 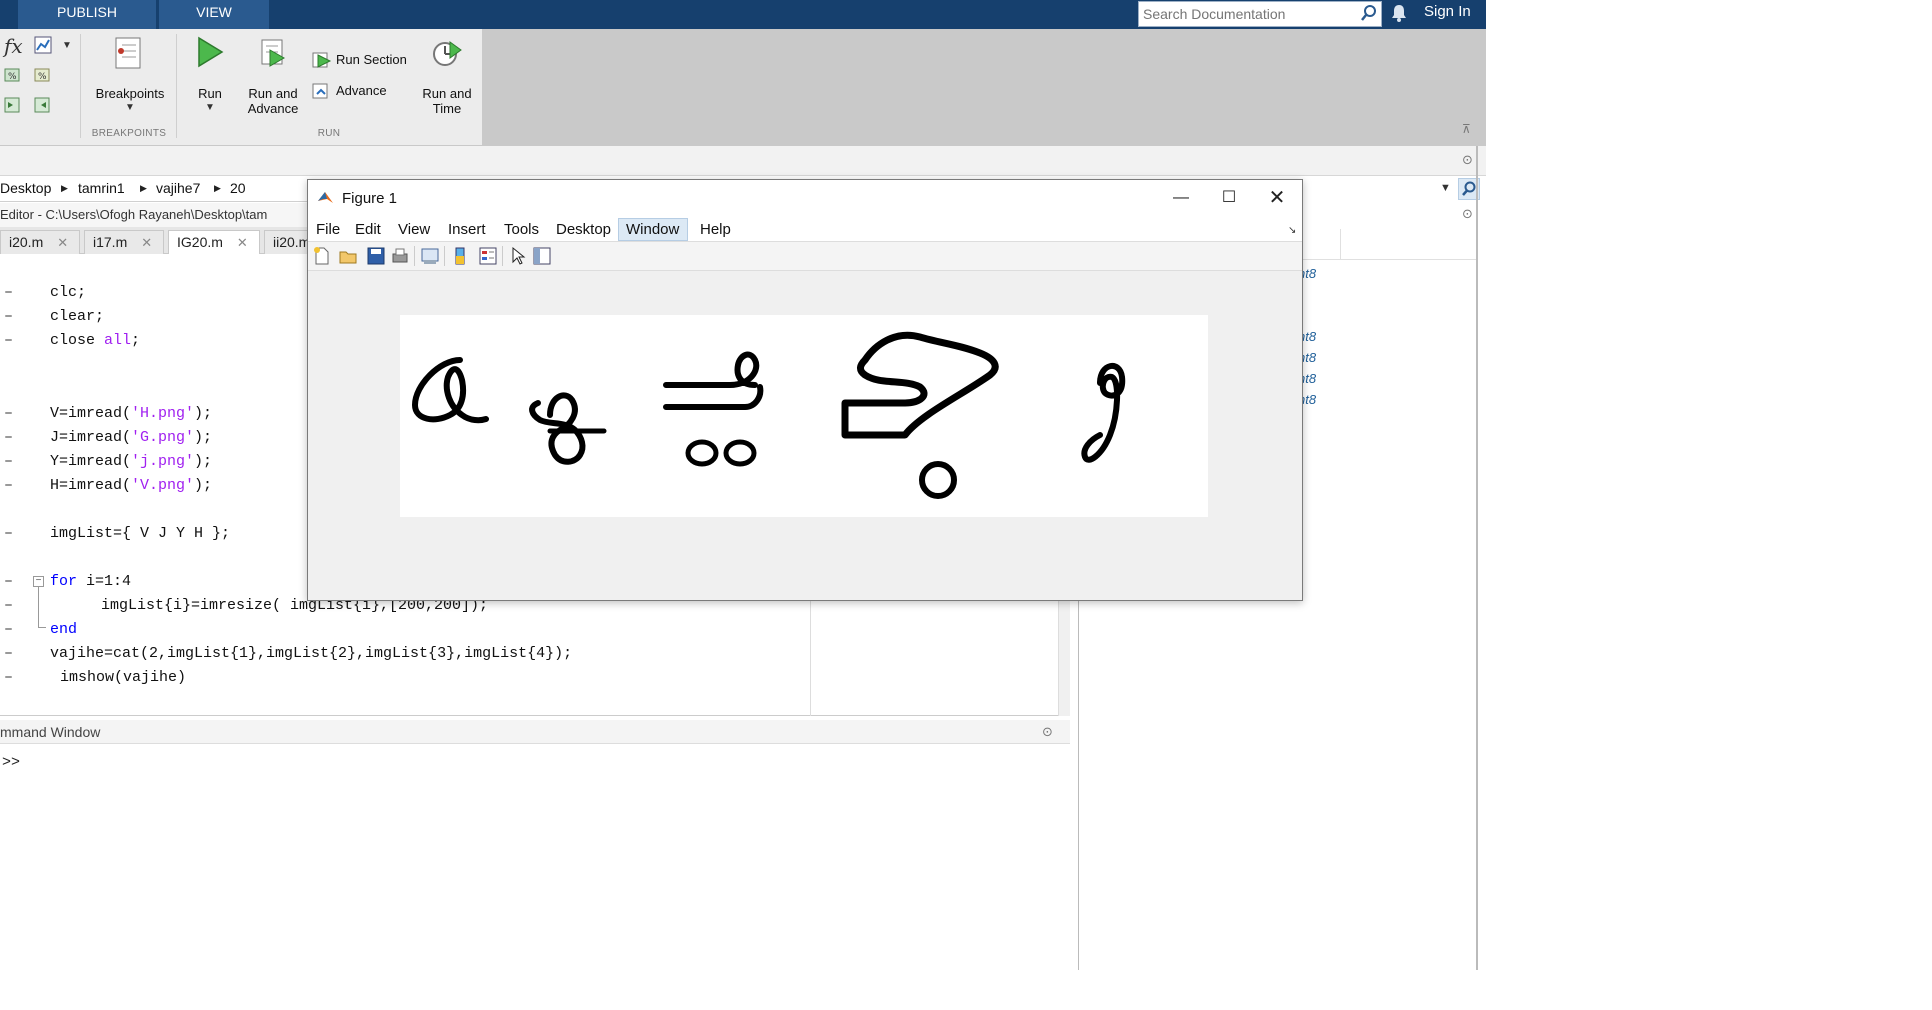 What do you see at coordinates (77, 340) in the screenshot?
I see `code-text: close` at bounding box center [77, 340].